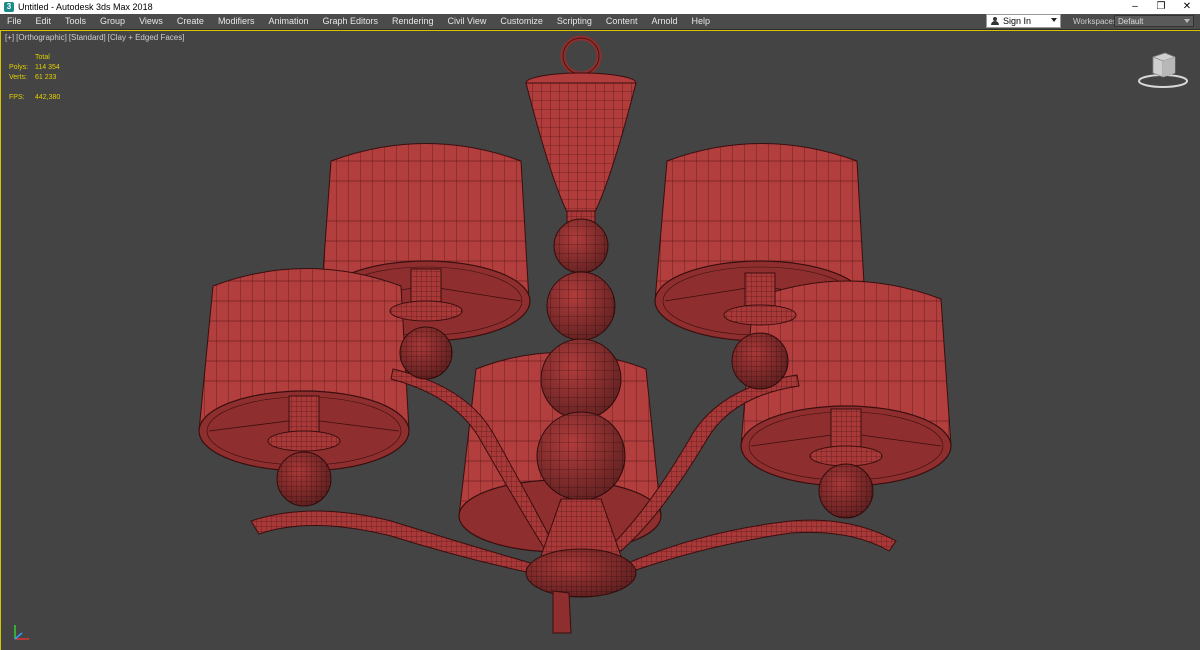 This screenshot has width=1200, height=650. Describe the element at coordinates (190, 21) in the screenshot. I see `menu-item: Create` at that location.